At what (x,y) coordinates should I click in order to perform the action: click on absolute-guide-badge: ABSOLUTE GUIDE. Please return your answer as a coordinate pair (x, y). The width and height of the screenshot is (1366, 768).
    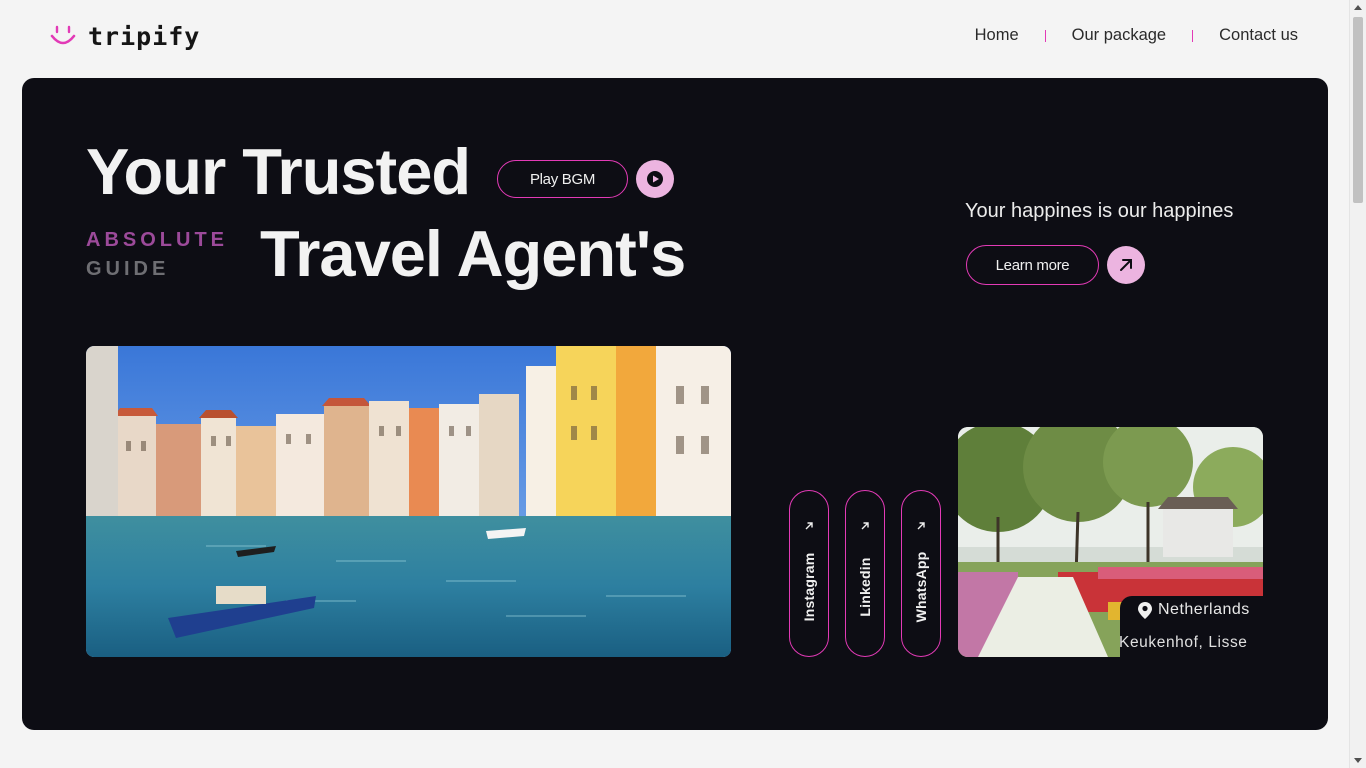
    Looking at the image, I should click on (157, 255).